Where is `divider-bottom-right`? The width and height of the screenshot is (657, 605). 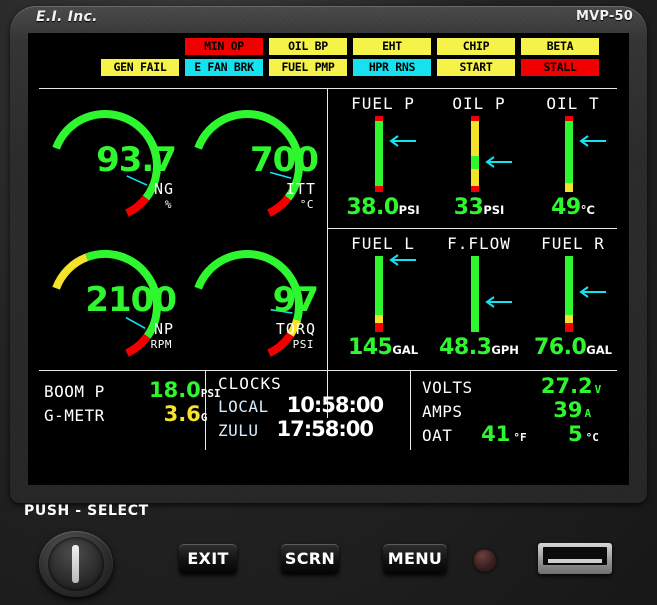 divider-bottom-right is located at coordinates (410, 410).